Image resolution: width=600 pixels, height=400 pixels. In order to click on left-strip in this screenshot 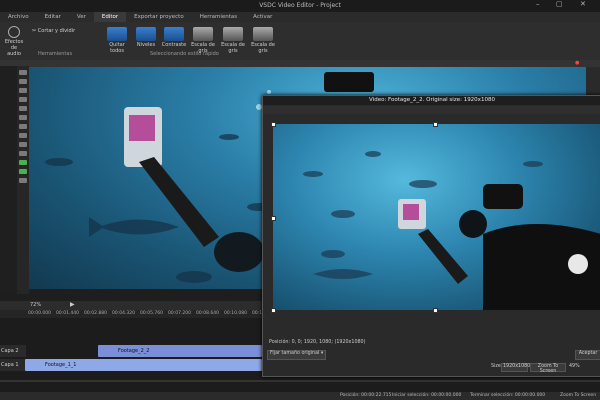, I will do `click(8, 180)`.